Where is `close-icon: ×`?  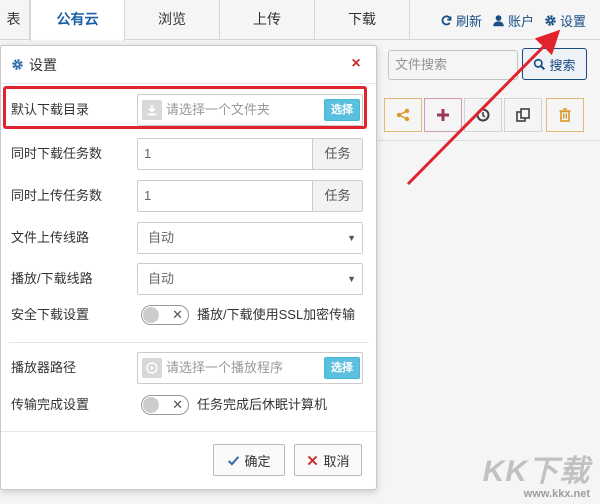
close-icon: × is located at coordinates (356, 63).